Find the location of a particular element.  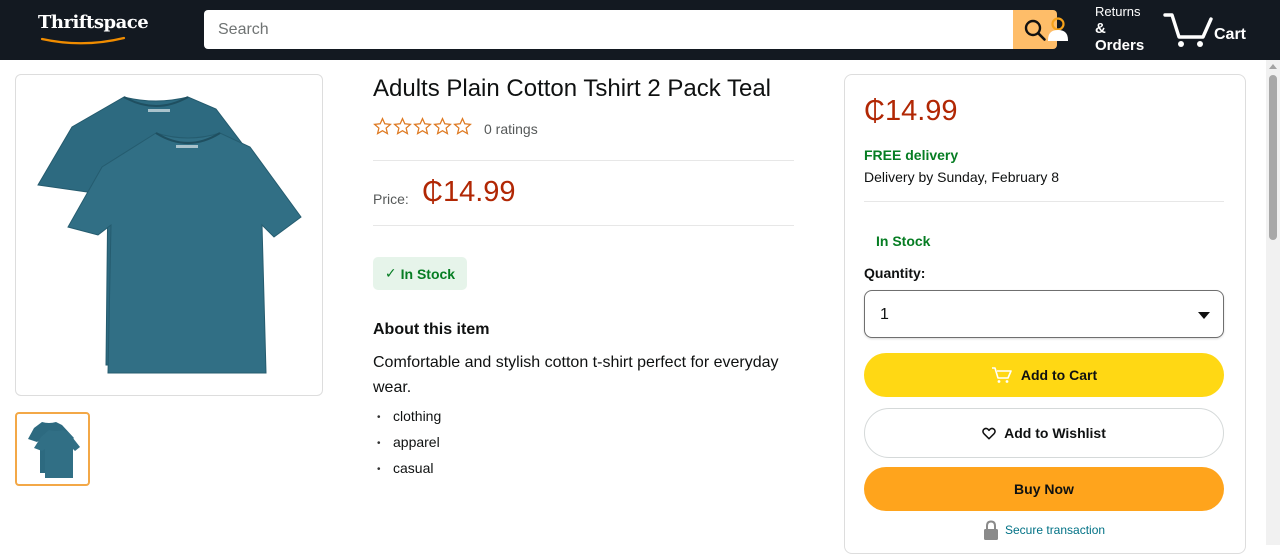

site-logo: Thriftspace is located at coordinates (93, 22).